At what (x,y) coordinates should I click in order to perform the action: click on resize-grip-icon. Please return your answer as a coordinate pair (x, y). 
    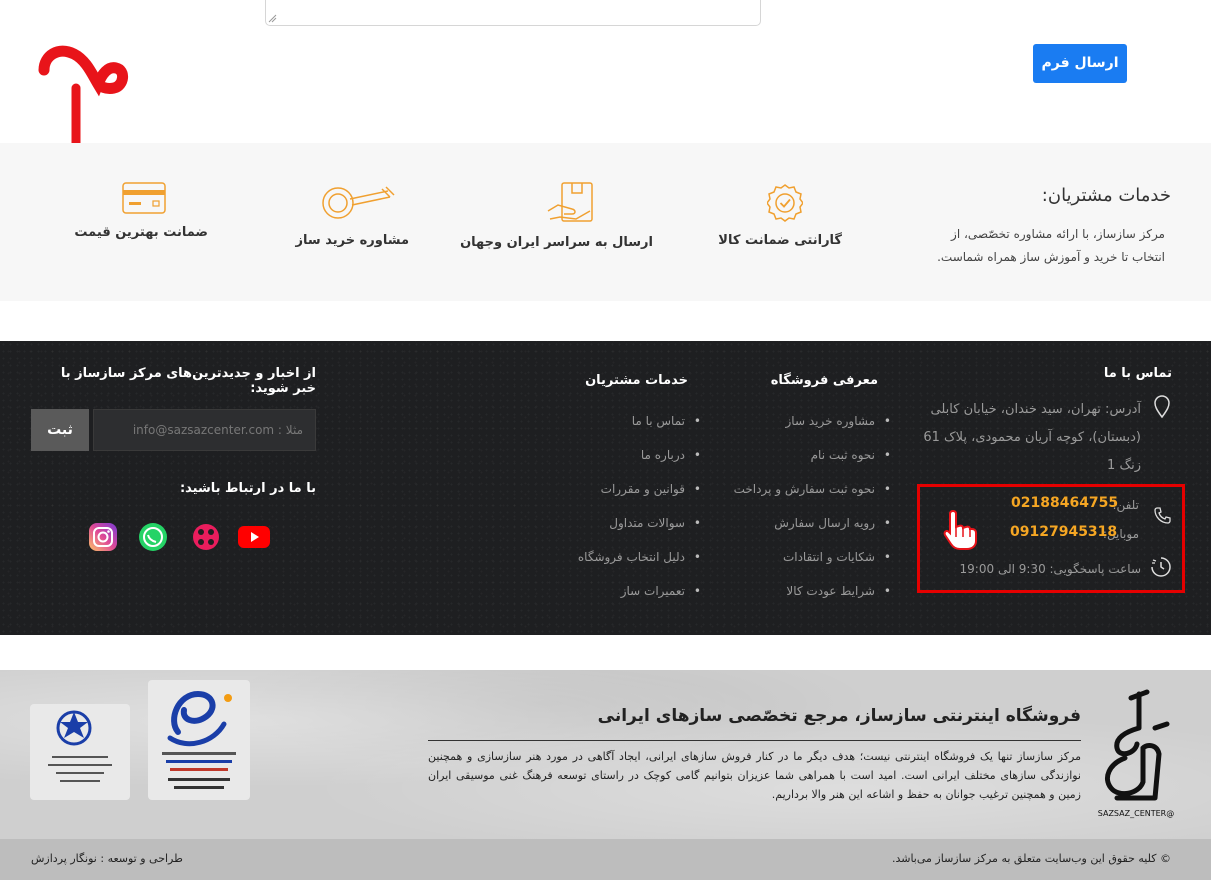
    Looking at the image, I should click on (272, 18).